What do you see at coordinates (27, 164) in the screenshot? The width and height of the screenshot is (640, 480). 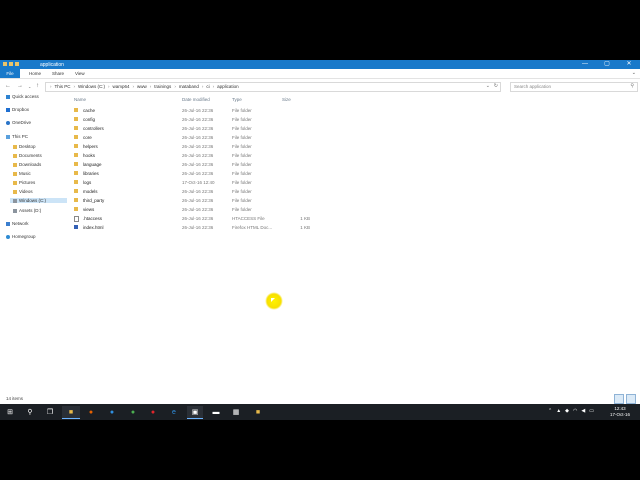 I see `nav-downloads: Downloads` at bounding box center [27, 164].